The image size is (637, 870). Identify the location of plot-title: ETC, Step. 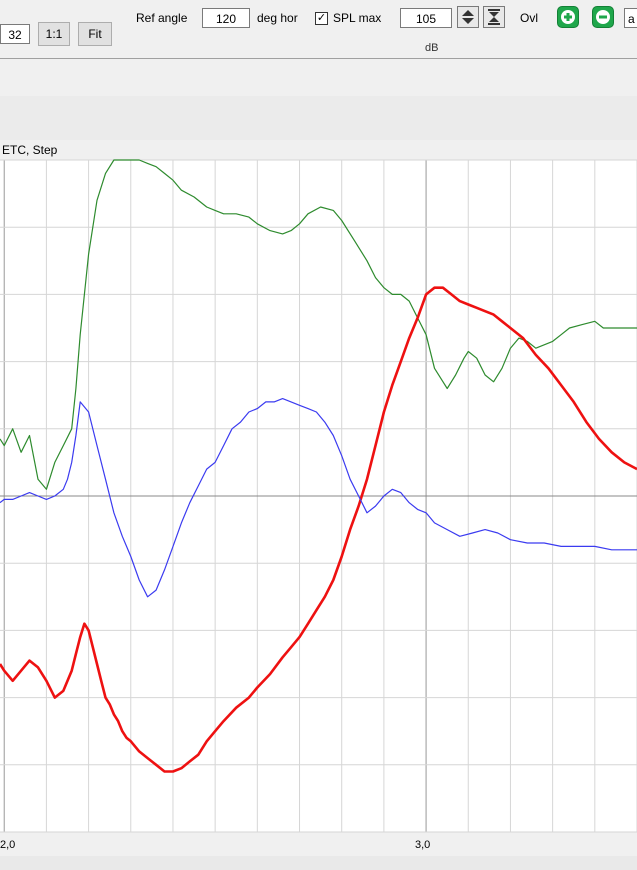
(30, 150).